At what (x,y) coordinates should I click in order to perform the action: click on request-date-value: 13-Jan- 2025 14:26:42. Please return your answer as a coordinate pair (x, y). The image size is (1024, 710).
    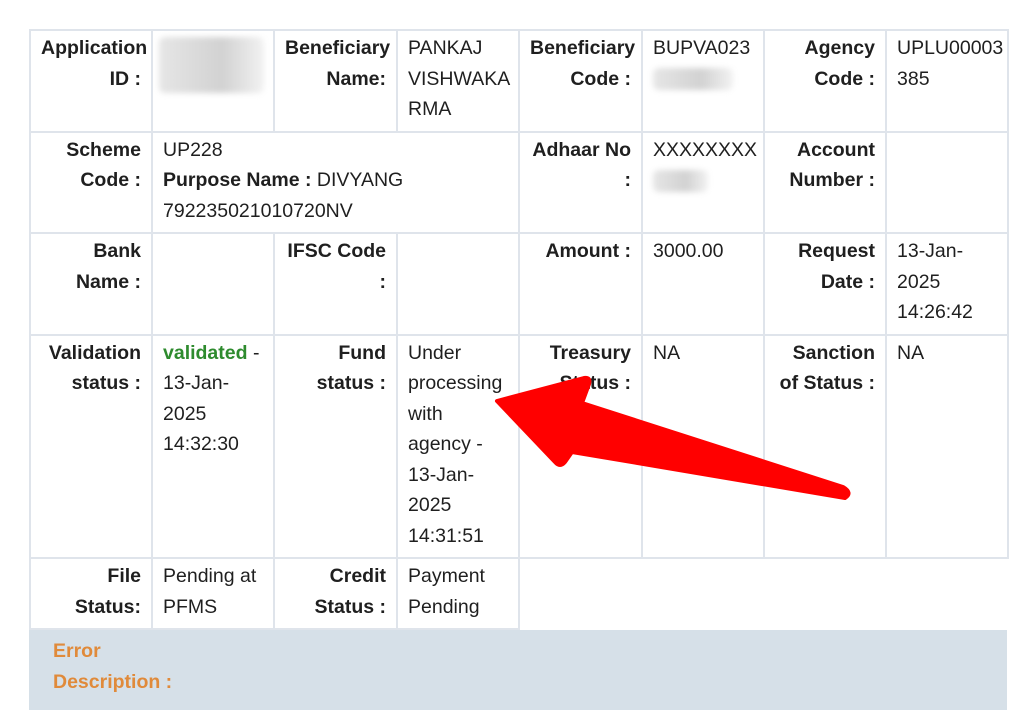
    Looking at the image, I should click on (947, 284).